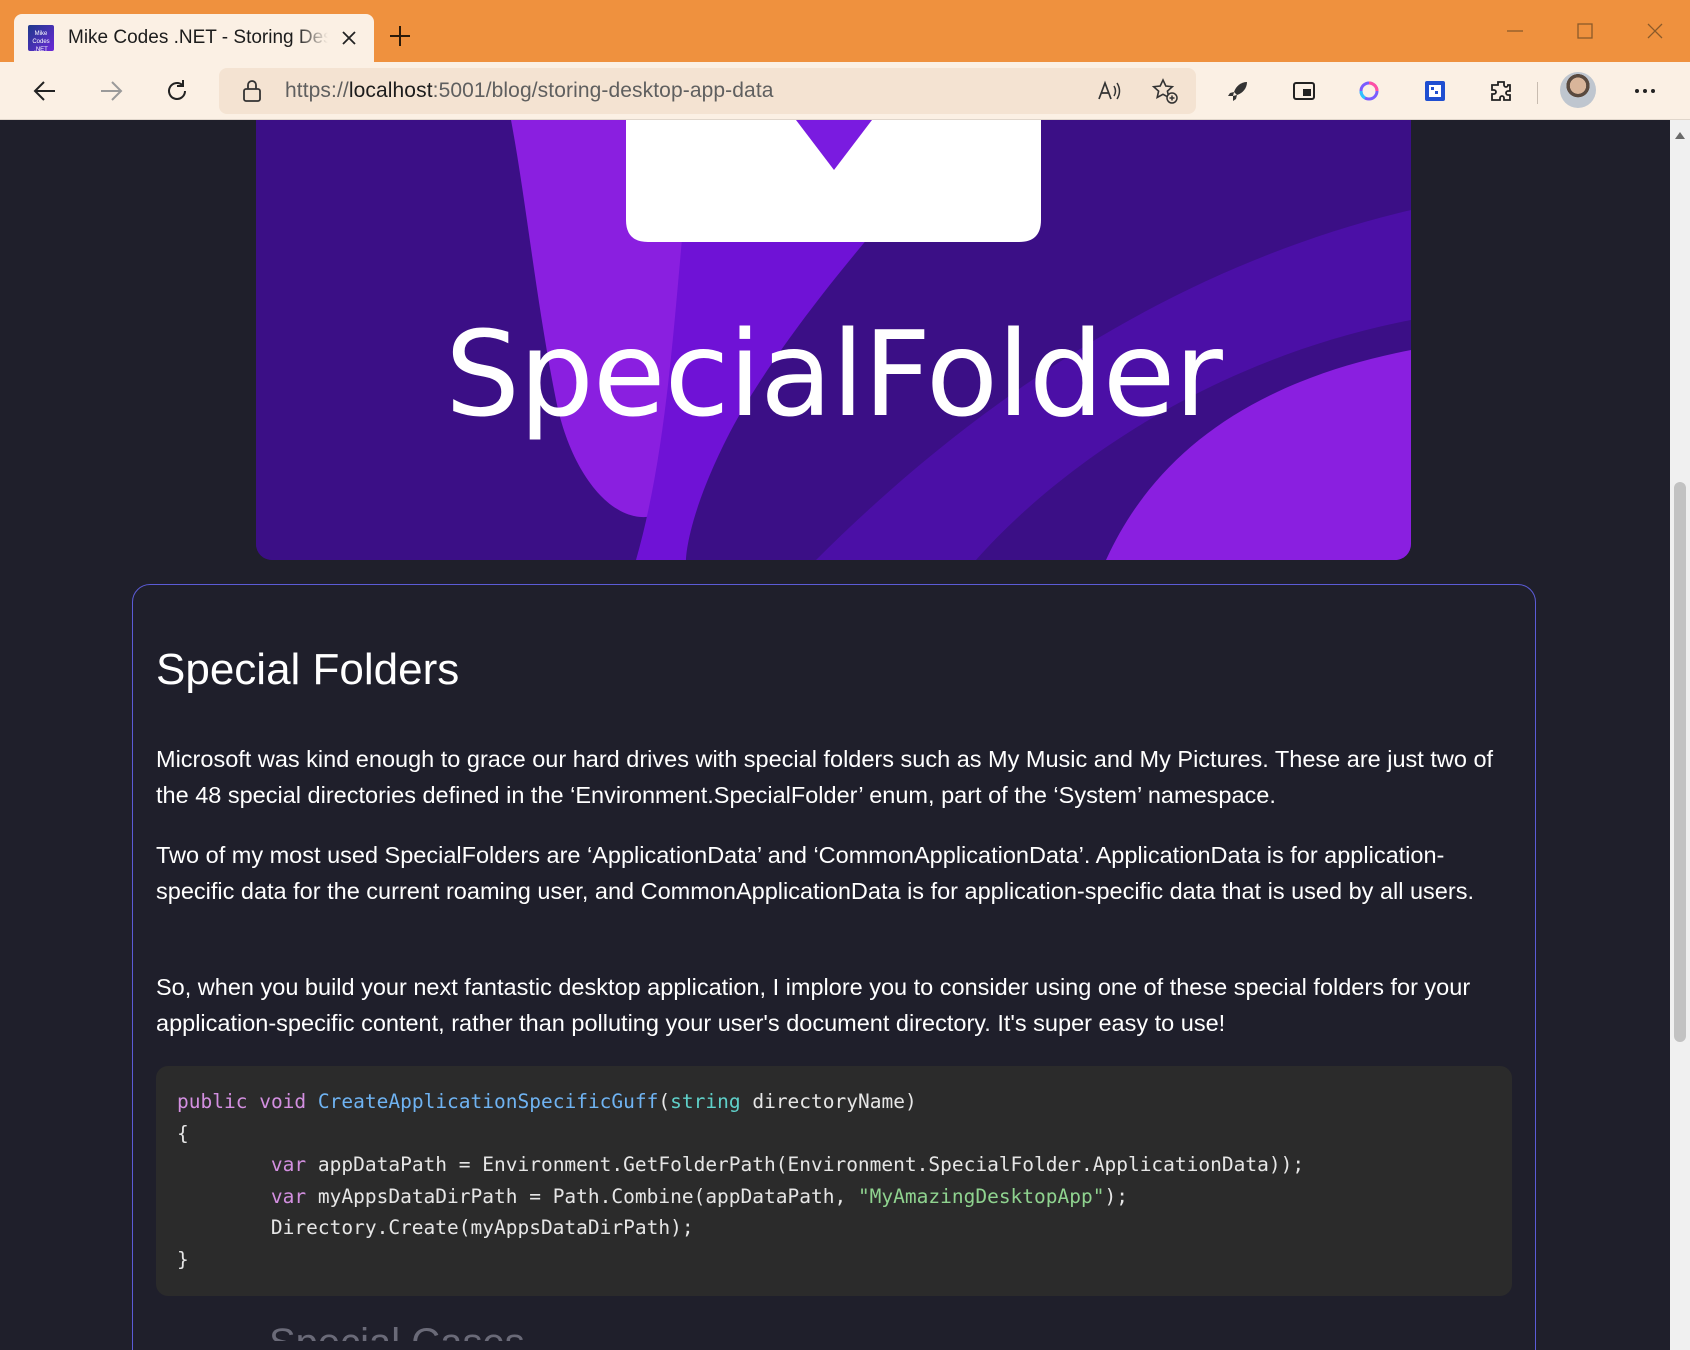 The width and height of the screenshot is (1690, 1350). I want to click on code-text: {, so click(183, 1133).